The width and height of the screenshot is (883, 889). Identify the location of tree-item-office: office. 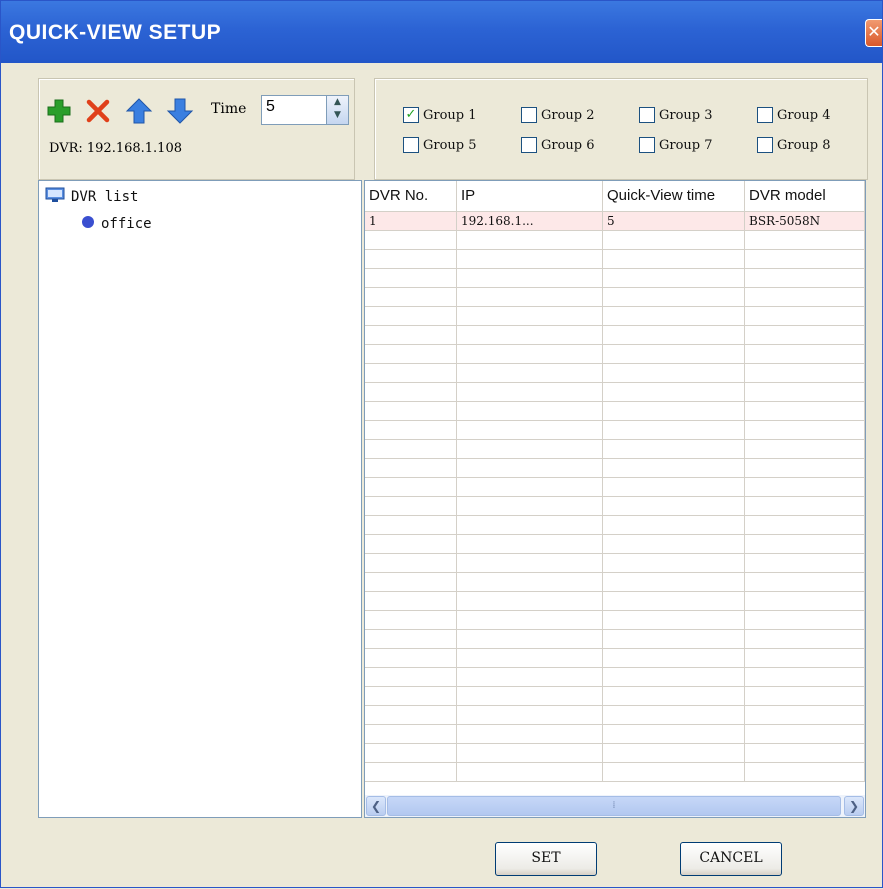
(116, 224).